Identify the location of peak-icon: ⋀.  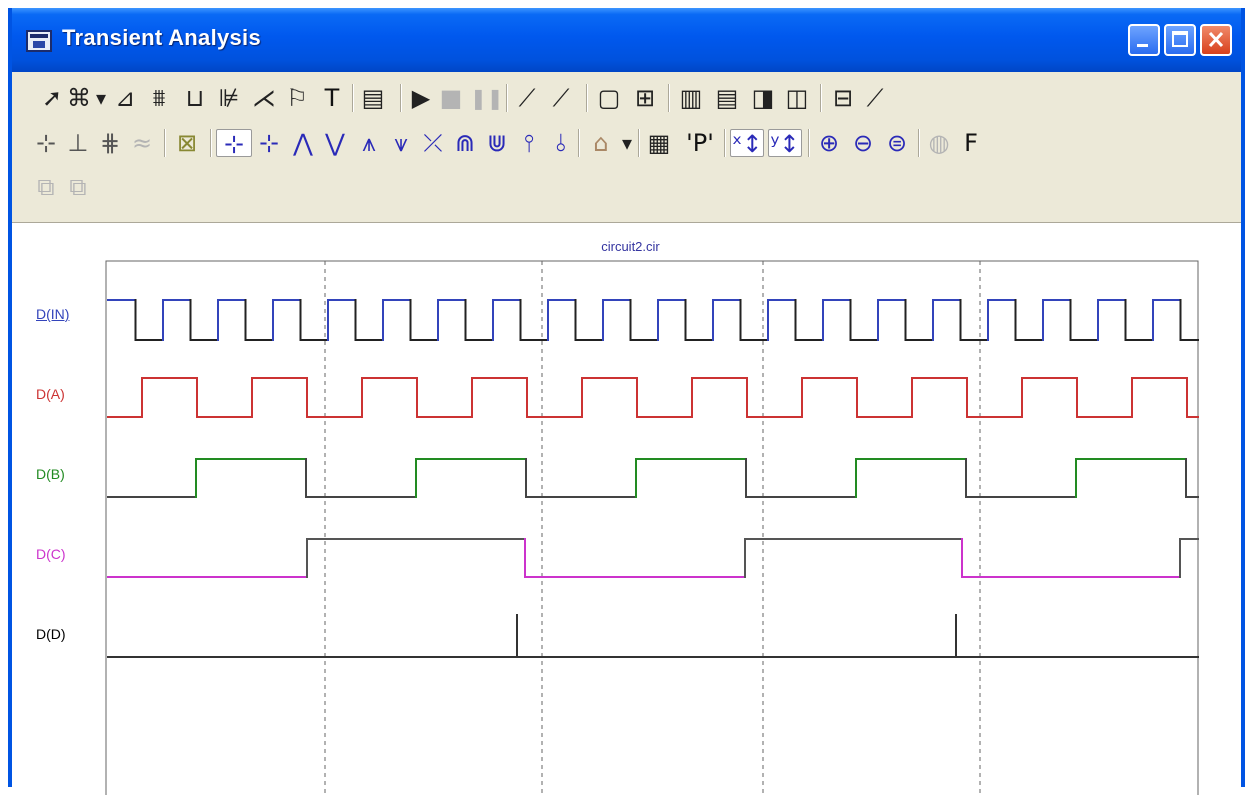
(303, 143).